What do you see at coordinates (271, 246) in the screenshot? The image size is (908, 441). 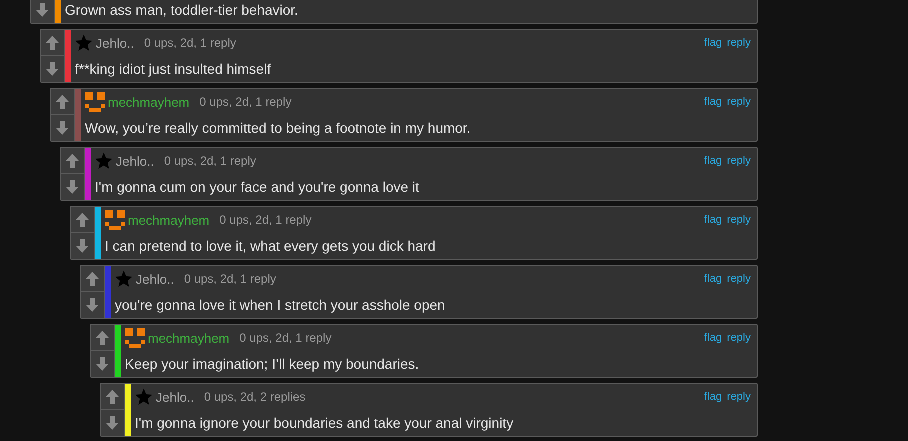 I see `comment-text: I can pretend to love it, what every gets you dick hard` at bounding box center [271, 246].